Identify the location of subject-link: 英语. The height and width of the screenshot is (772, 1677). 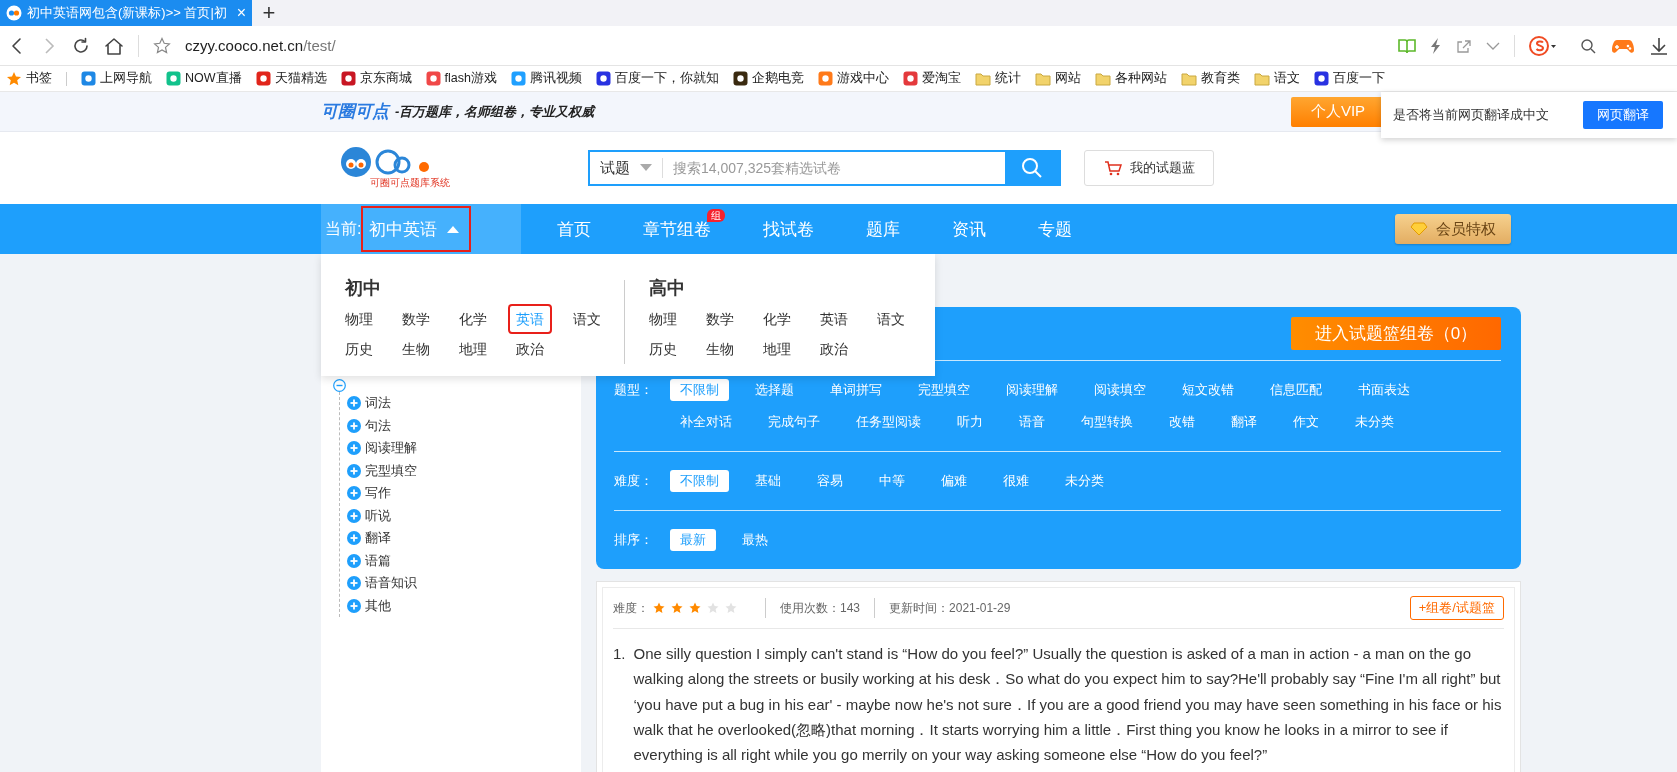
(834, 319).